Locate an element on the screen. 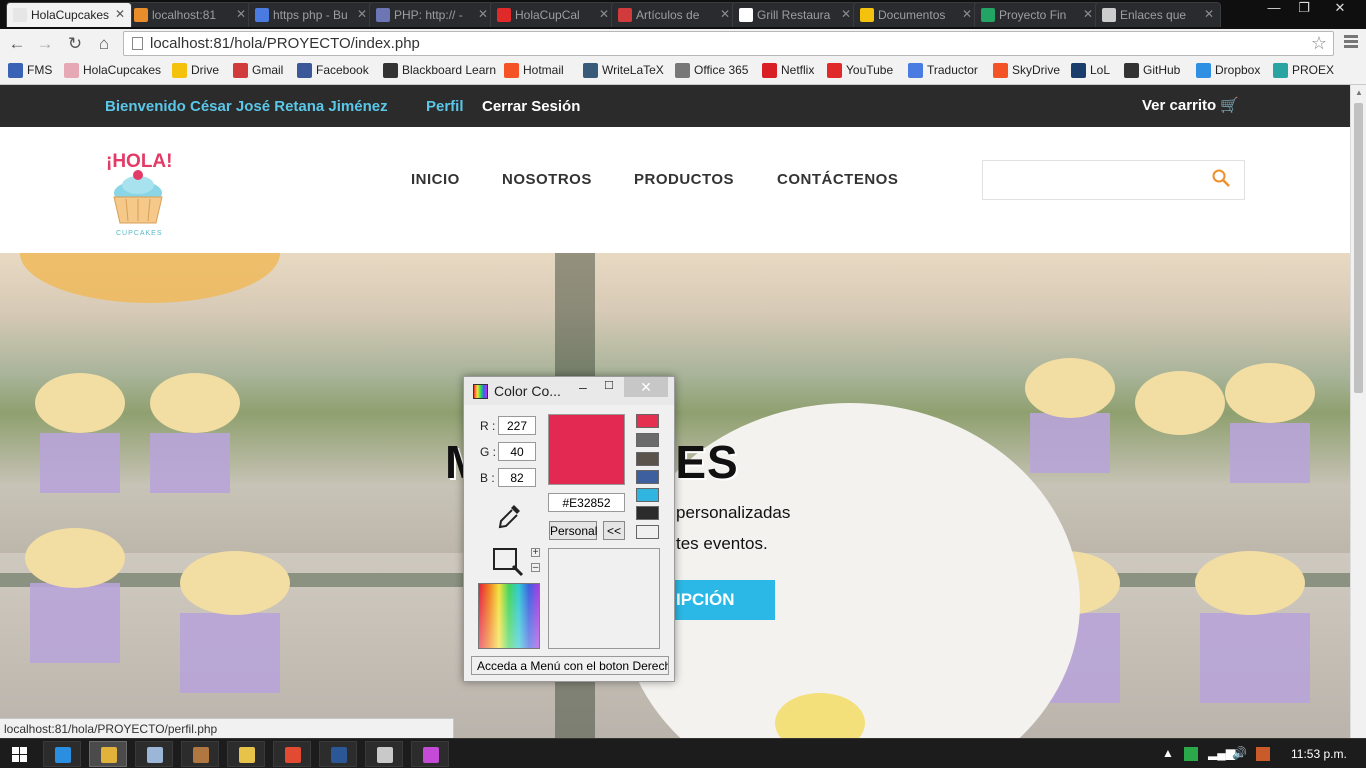 The image size is (1366, 768). tab-label: Grill Restaura is located at coordinates (793, 15).